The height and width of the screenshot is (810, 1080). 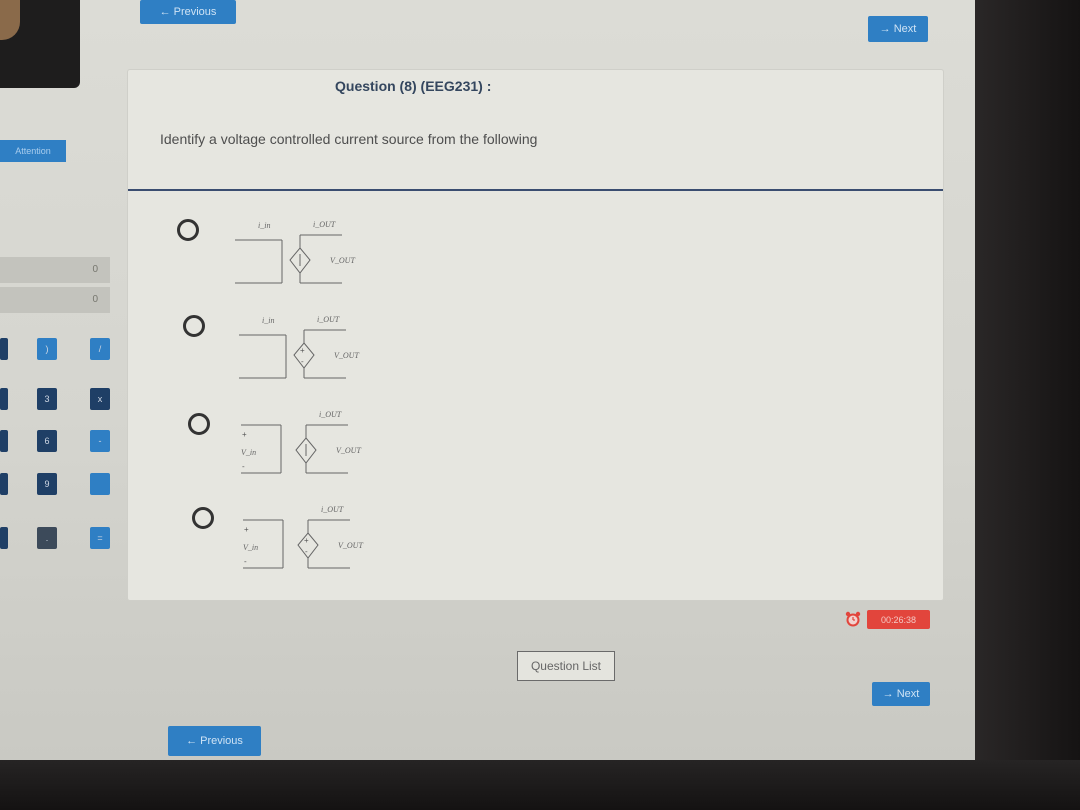 What do you see at coordinates (100, 349) in the screenshot?
I see `calc-key-divide: /` at bounding box center [100, 349].